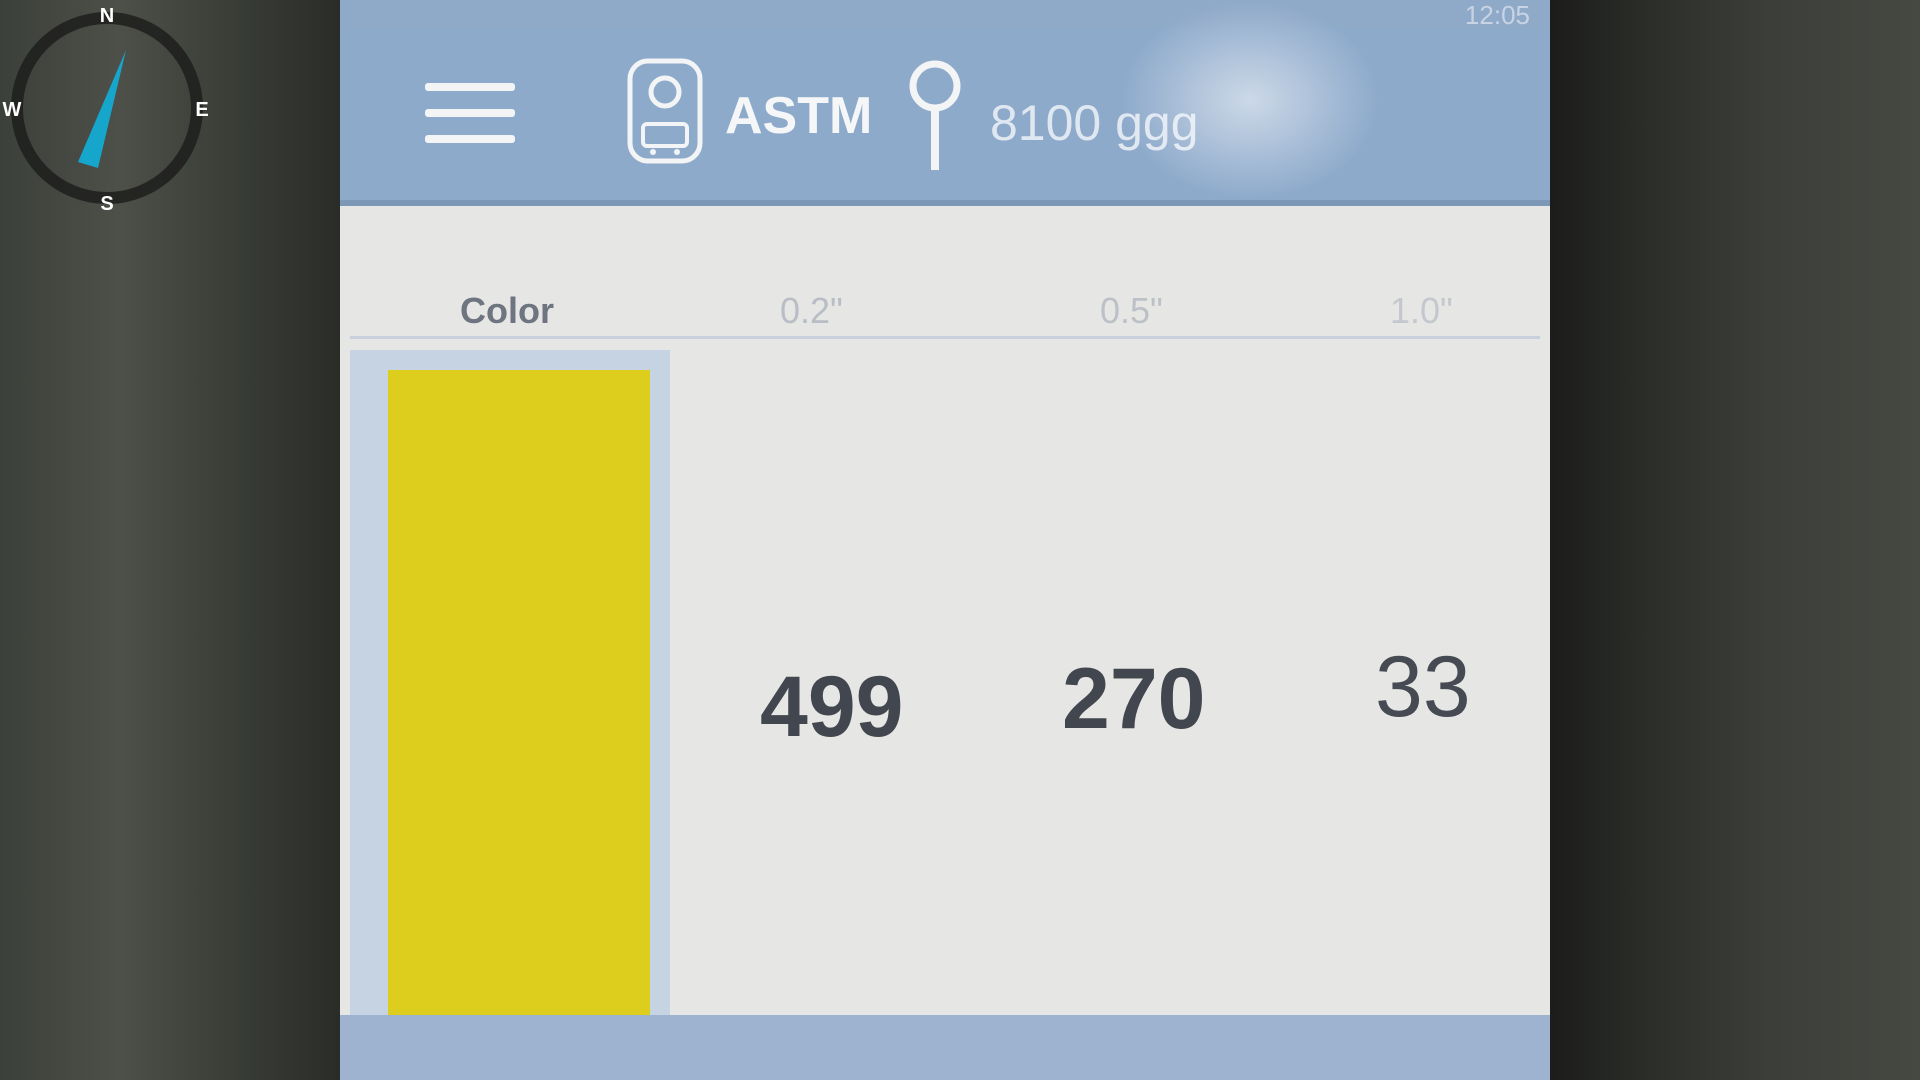  What do you see at coordinates (1423, 687) in the screenshot?
I see `value-1-0: 33` at bounding box center [1423, 687].